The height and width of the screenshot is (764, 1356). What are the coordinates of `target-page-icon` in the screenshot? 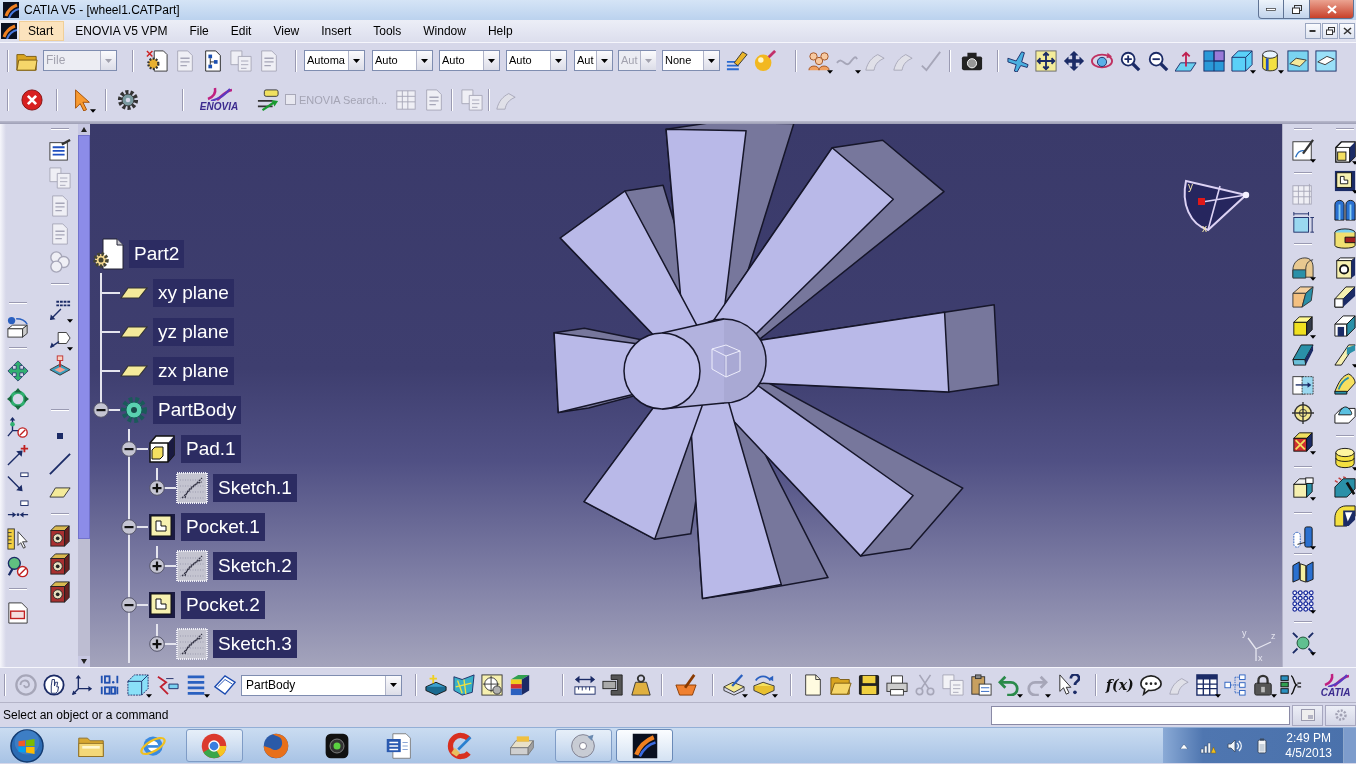 It's located at (492, 685).